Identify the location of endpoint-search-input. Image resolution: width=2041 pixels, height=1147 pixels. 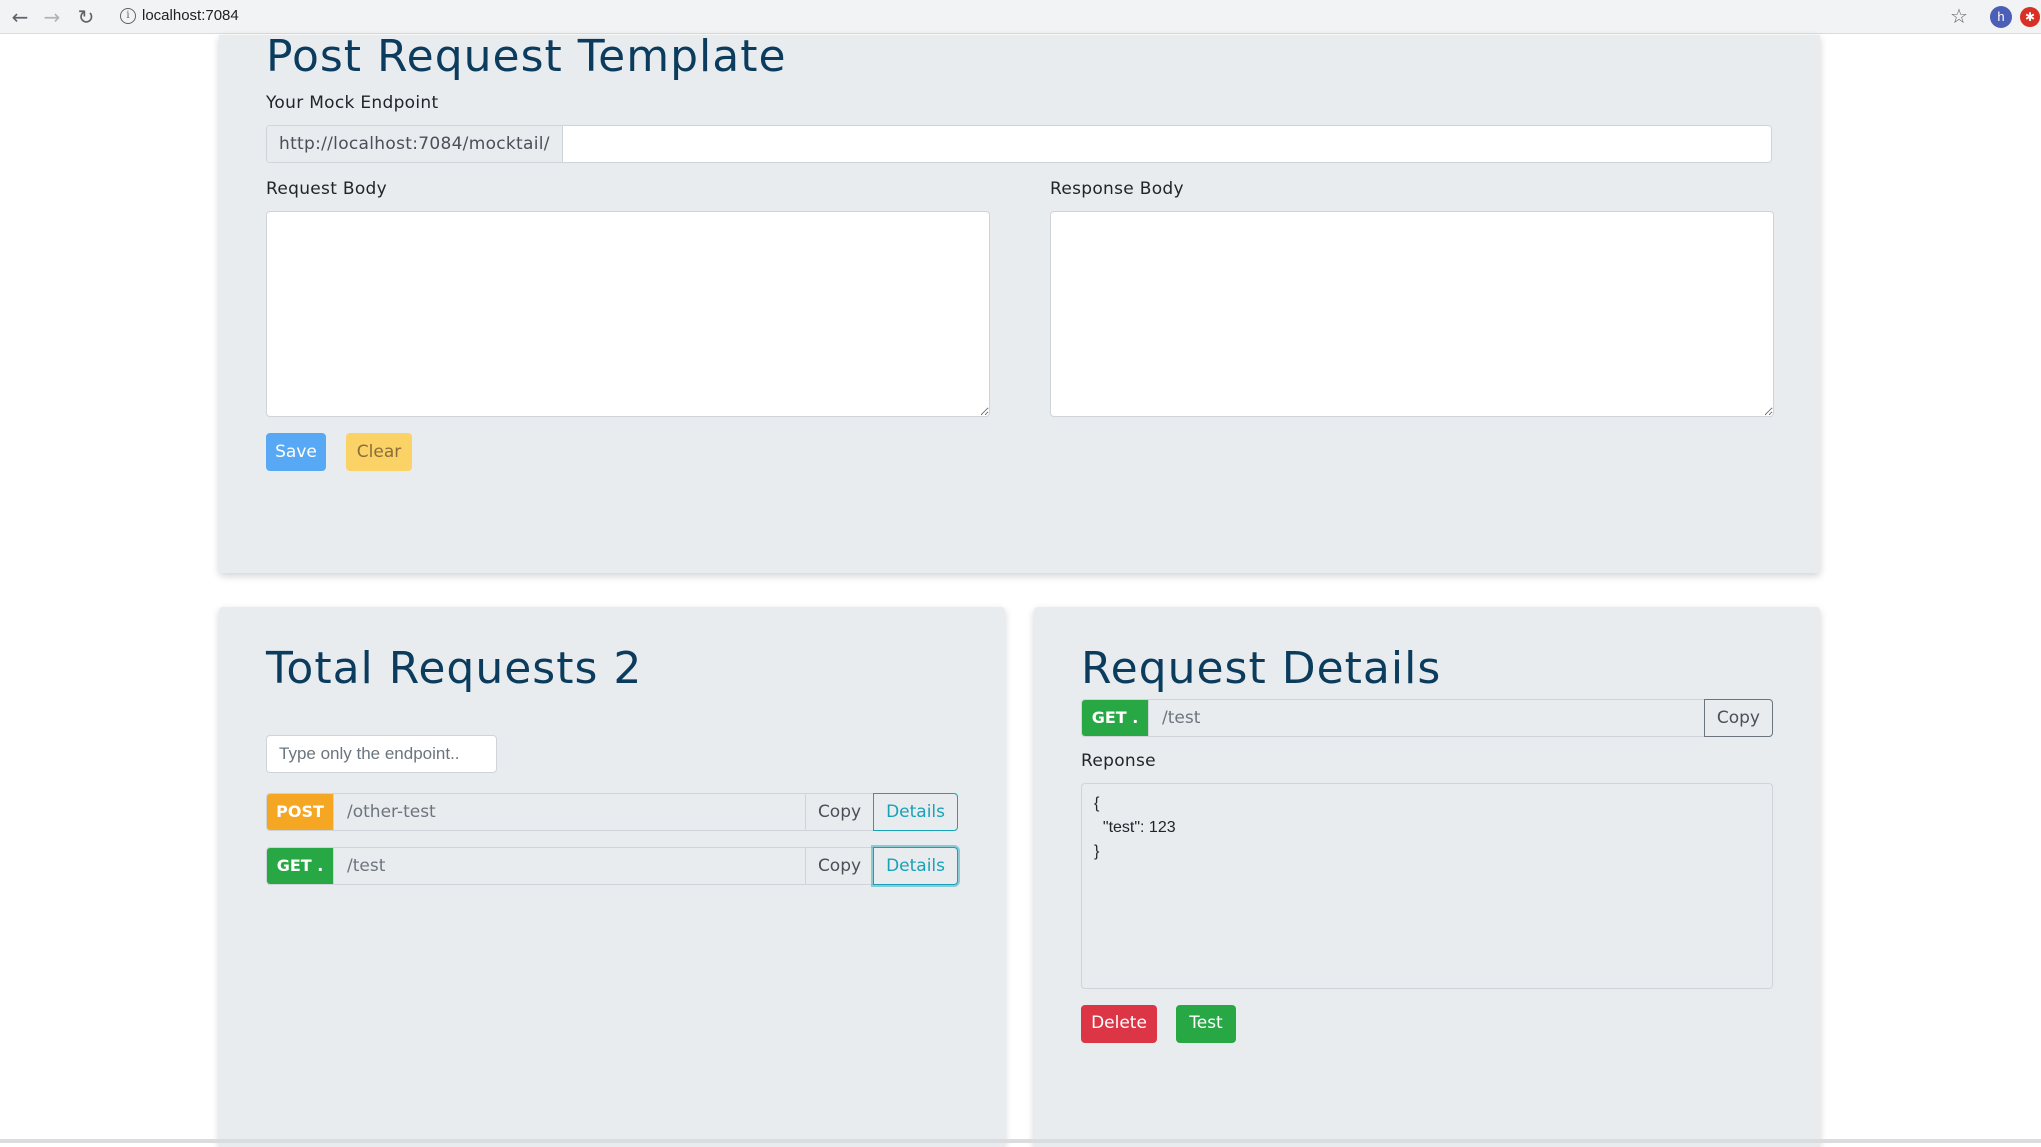
(381, 754).